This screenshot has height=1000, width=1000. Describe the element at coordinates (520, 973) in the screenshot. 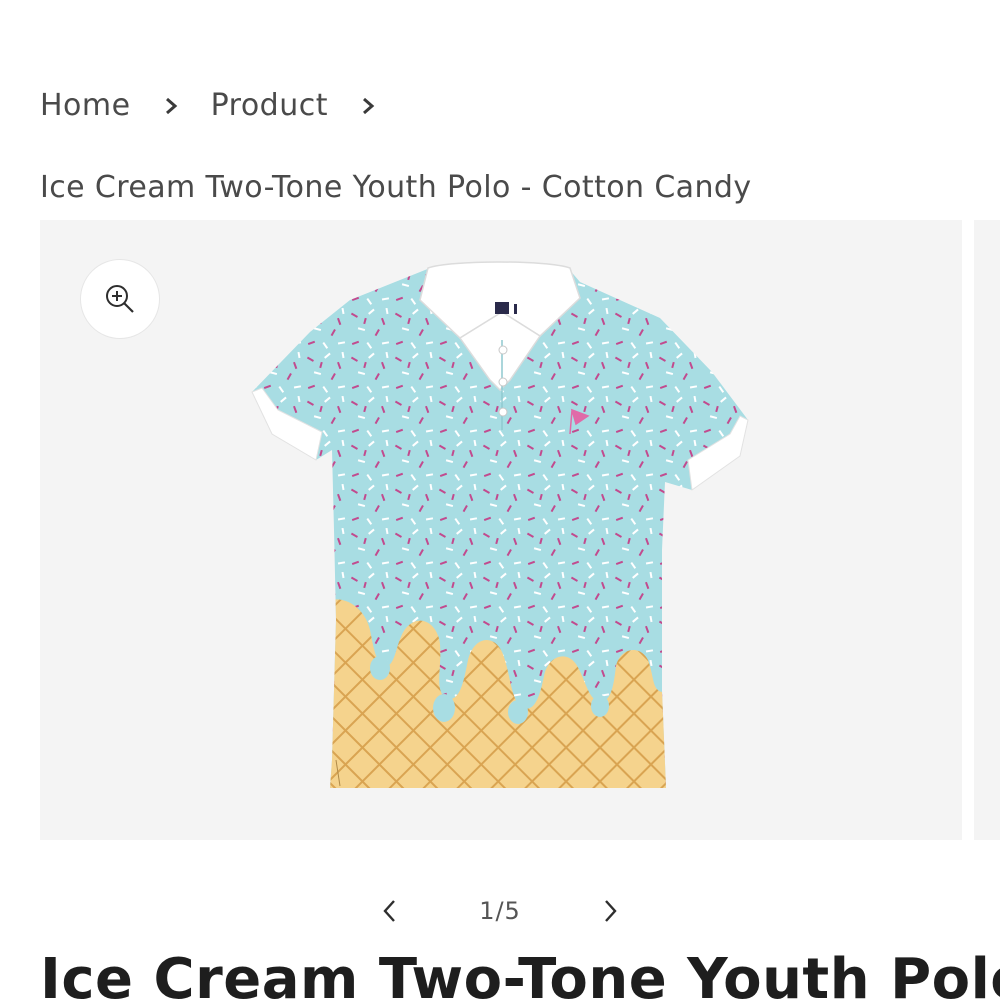

I see `product-title: Ice Cream Two-Tone Youth Polo` at that location.